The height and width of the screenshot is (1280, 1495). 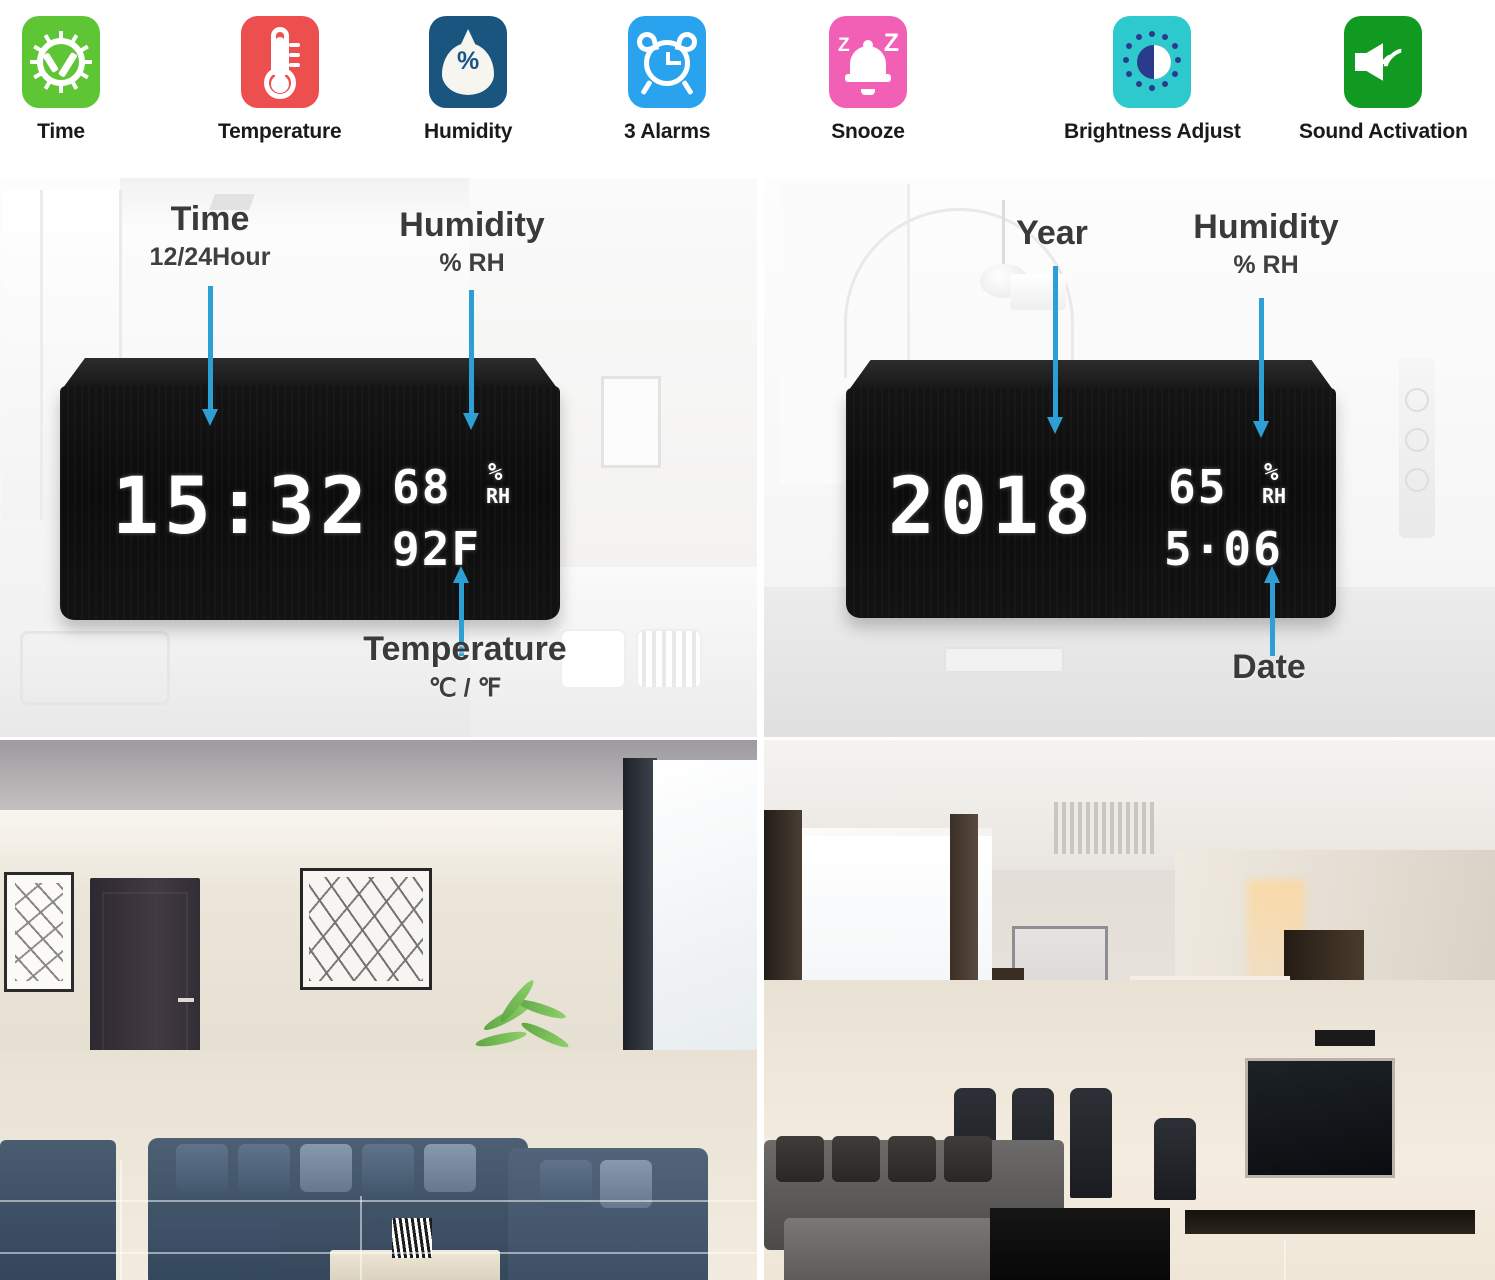 I want to click on wooden-led-clock-left: 15:32 68 % RH 92F, so click(x=310, y=489).